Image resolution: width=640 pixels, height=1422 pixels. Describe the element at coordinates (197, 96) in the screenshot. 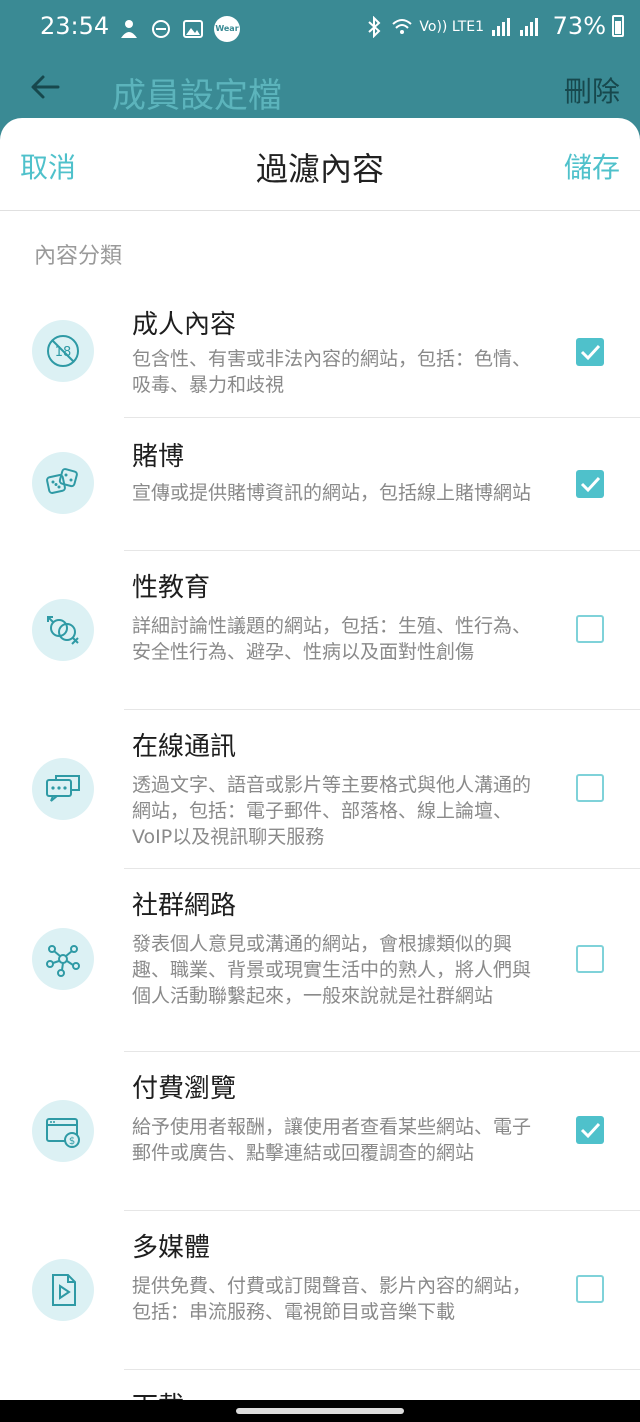

I see `profile-title: 成員設定檔` at that location.